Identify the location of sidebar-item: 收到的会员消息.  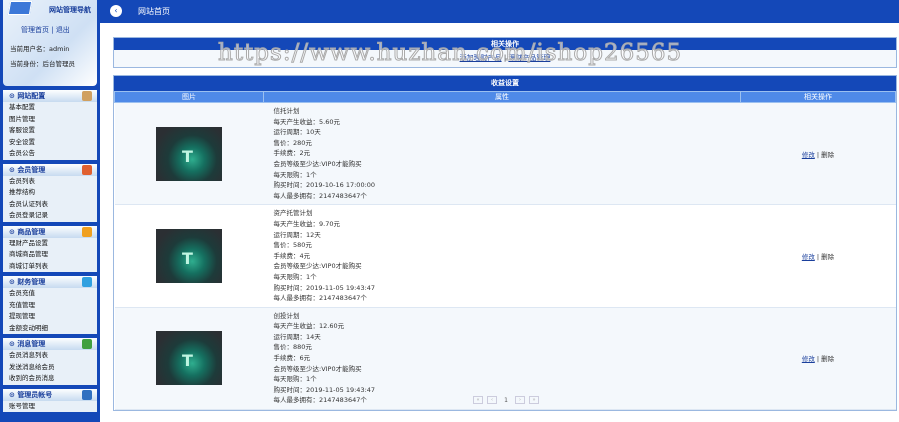
(50, 379).